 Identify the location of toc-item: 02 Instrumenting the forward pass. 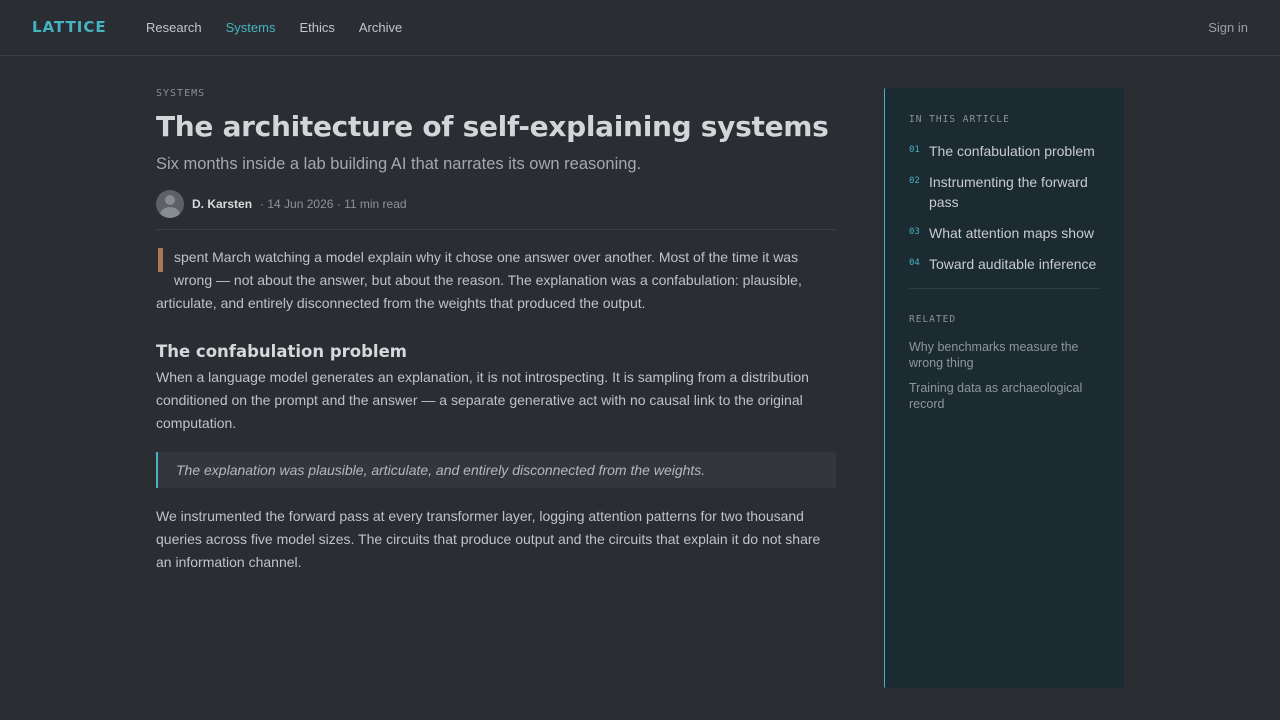
(1004, 192).